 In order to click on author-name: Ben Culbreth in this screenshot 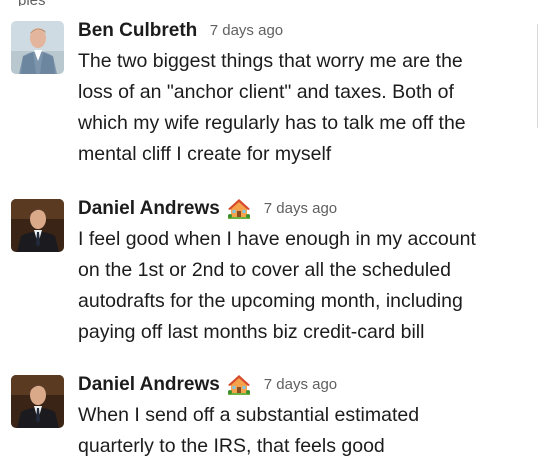, I will do `click(137, 30)`.